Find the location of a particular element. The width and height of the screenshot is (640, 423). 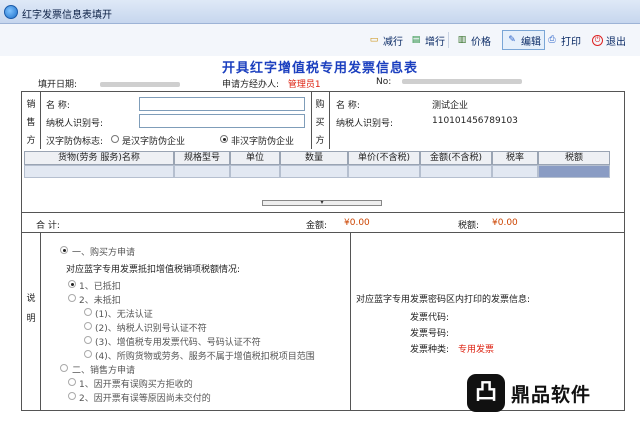

deducted-label: 1、已抵扣 is located at coordinates (100, 287).